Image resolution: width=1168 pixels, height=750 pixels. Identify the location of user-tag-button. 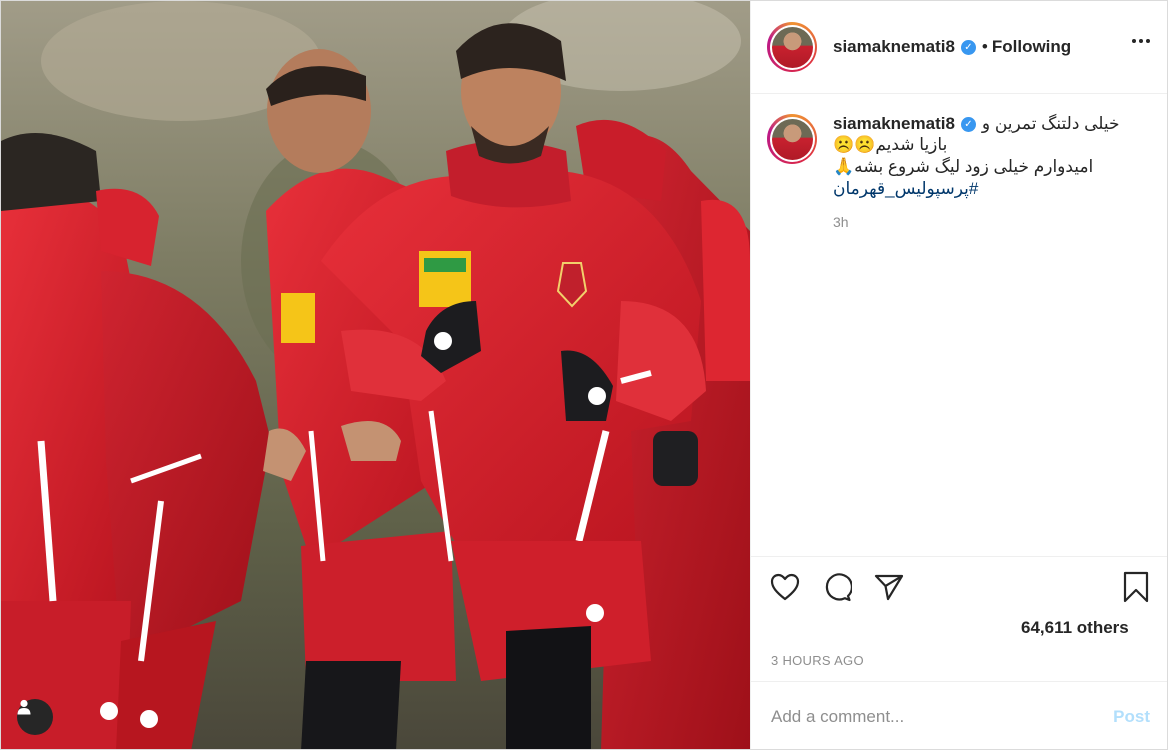
(35, 717).